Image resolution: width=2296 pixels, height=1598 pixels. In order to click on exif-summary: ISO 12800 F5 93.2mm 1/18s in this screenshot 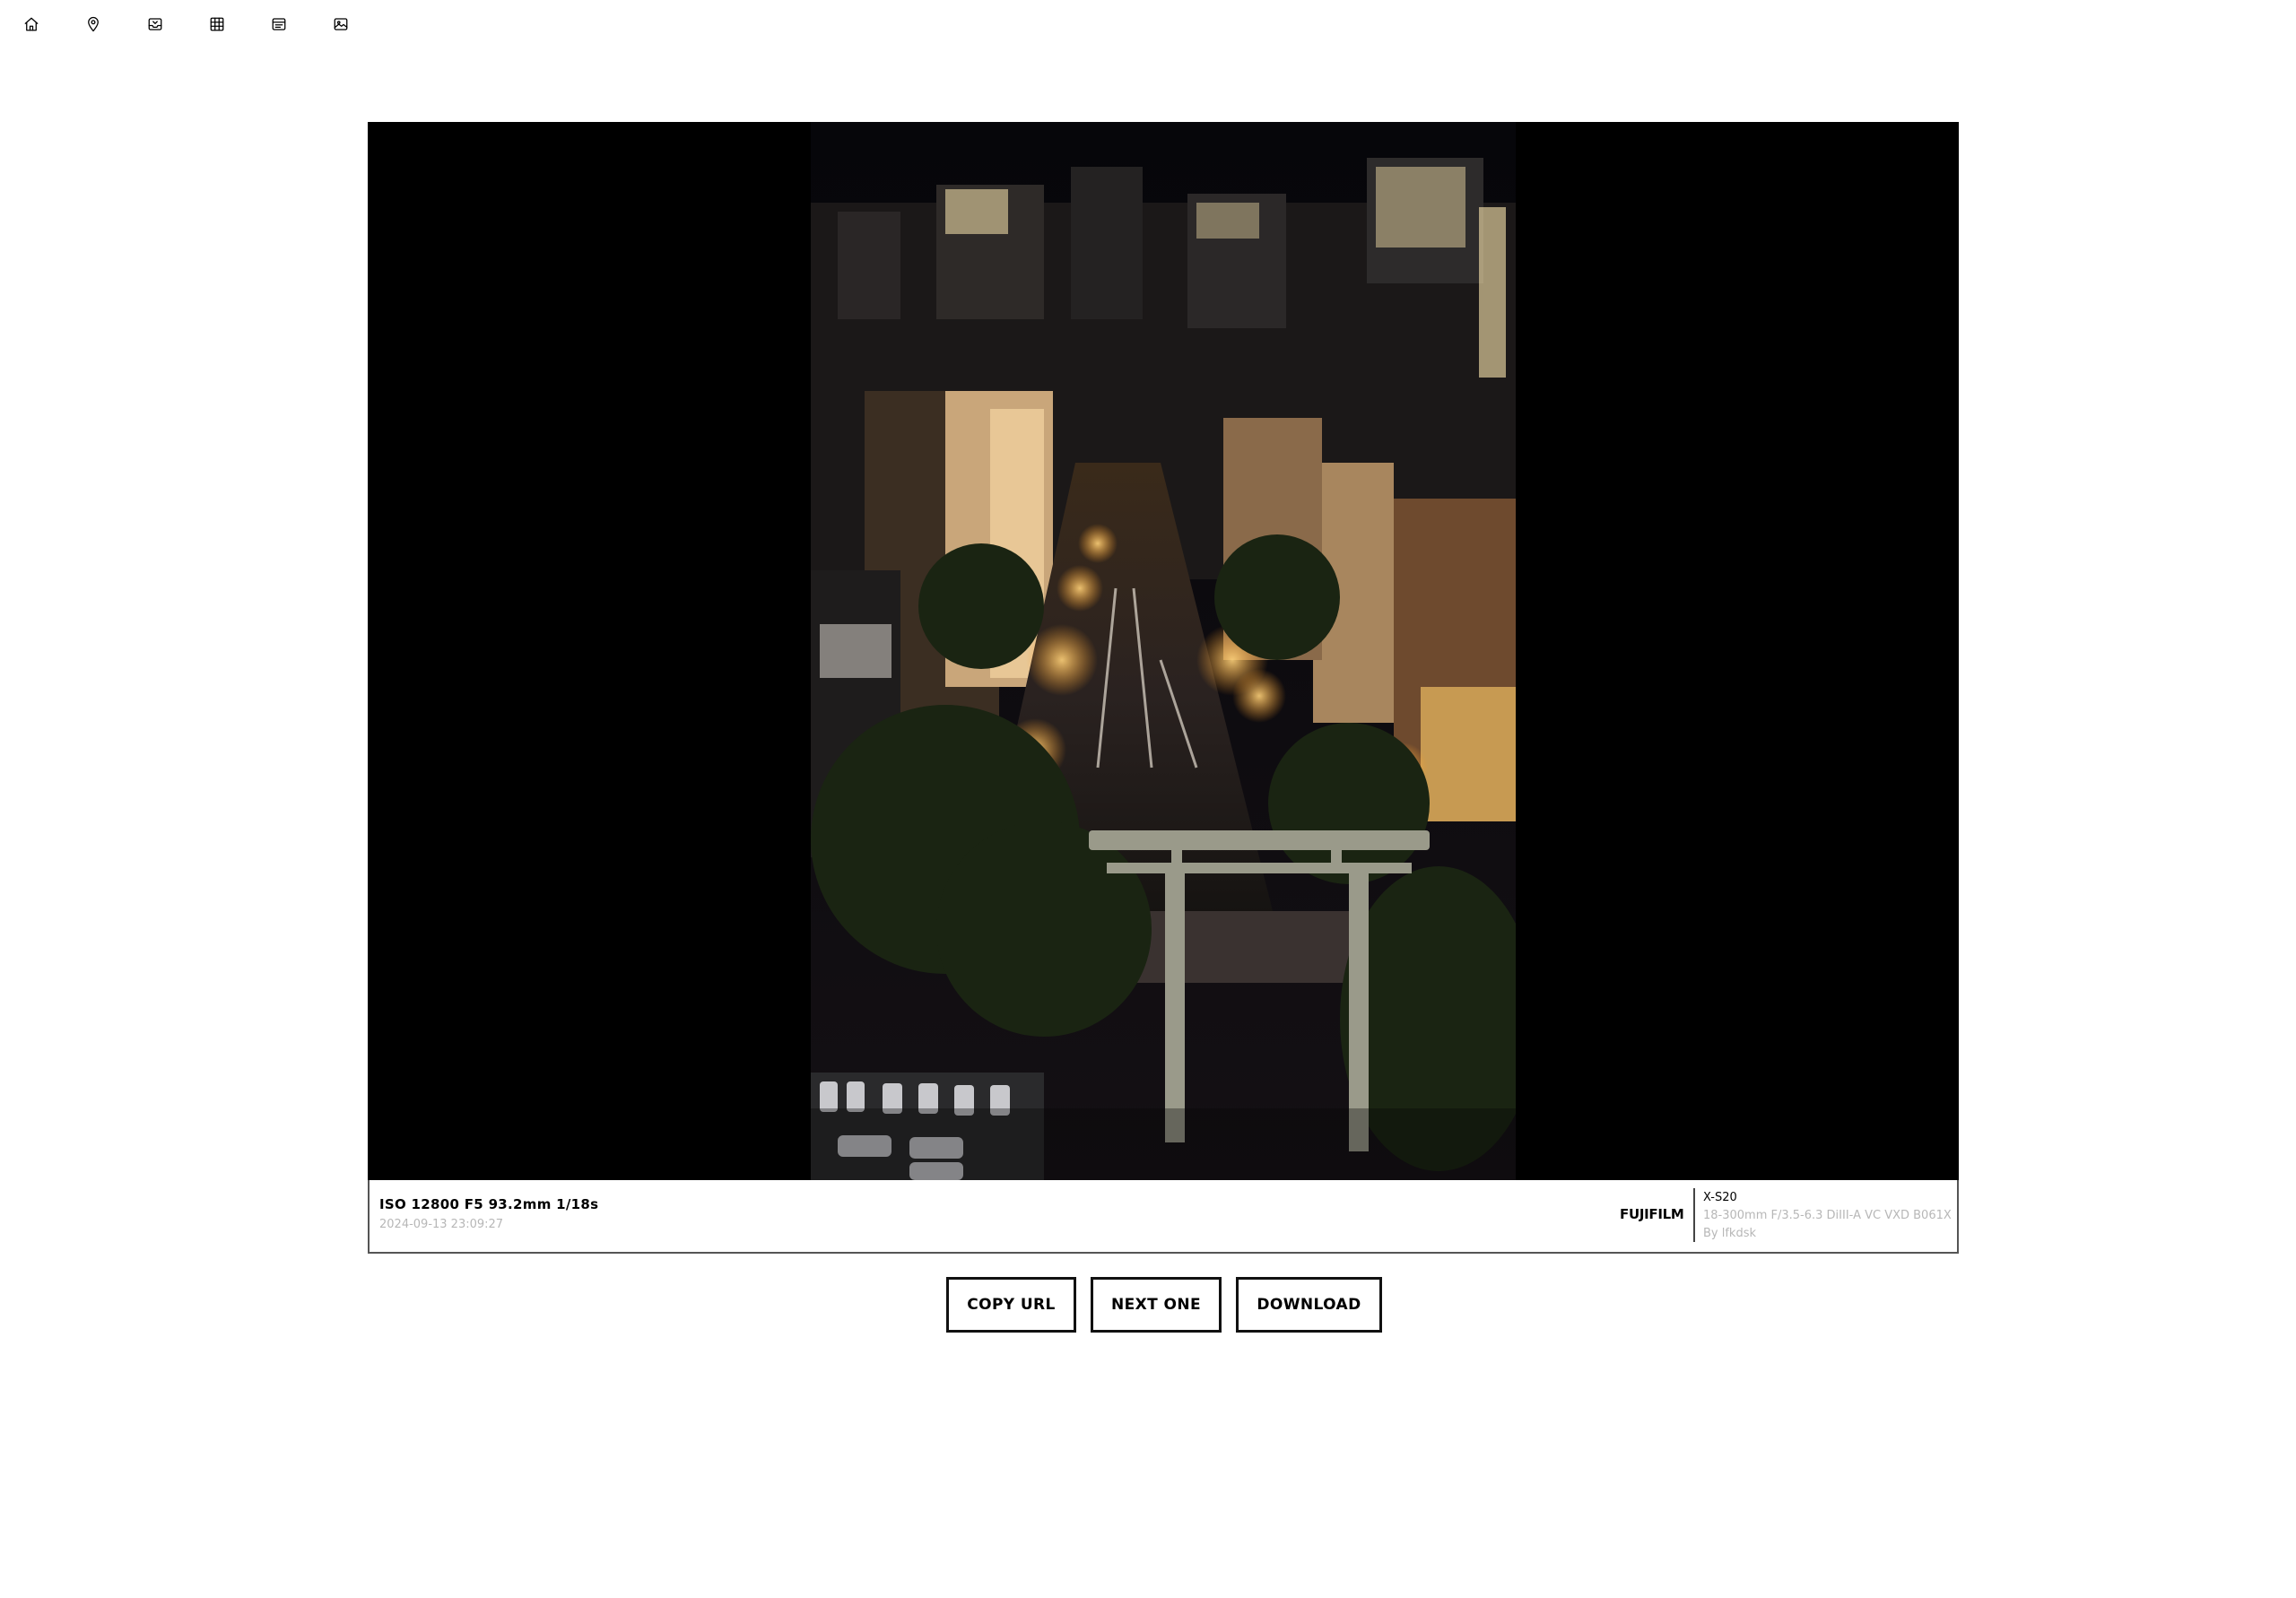, I will do `click(489, 1204)`.